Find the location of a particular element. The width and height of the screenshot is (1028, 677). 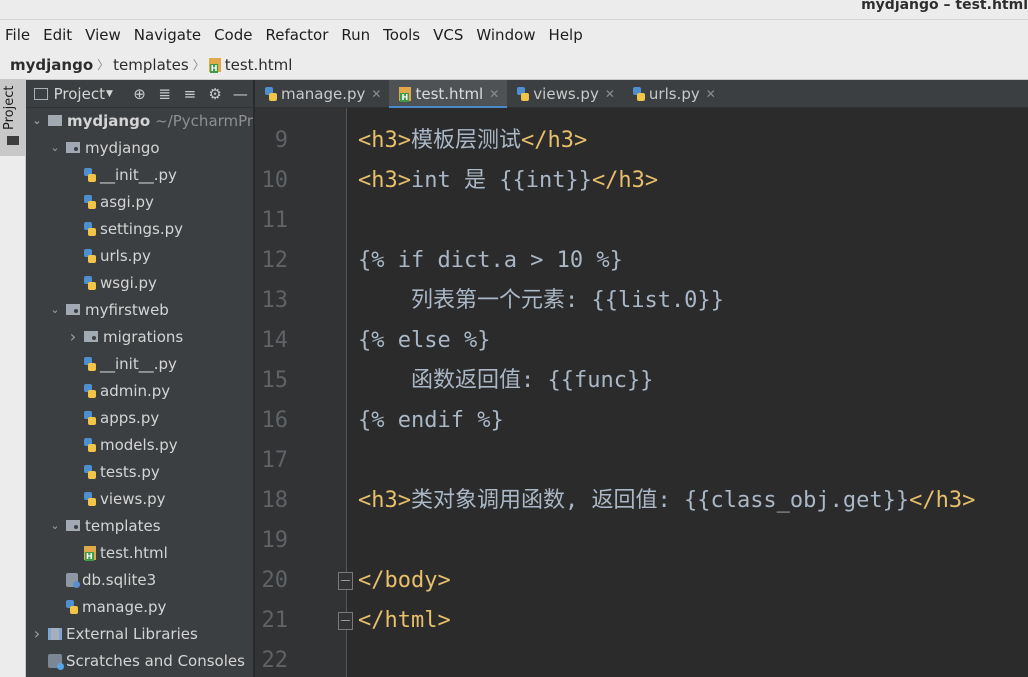

tab-views-py: views.py ✕ is located at coordinates (565, 94).